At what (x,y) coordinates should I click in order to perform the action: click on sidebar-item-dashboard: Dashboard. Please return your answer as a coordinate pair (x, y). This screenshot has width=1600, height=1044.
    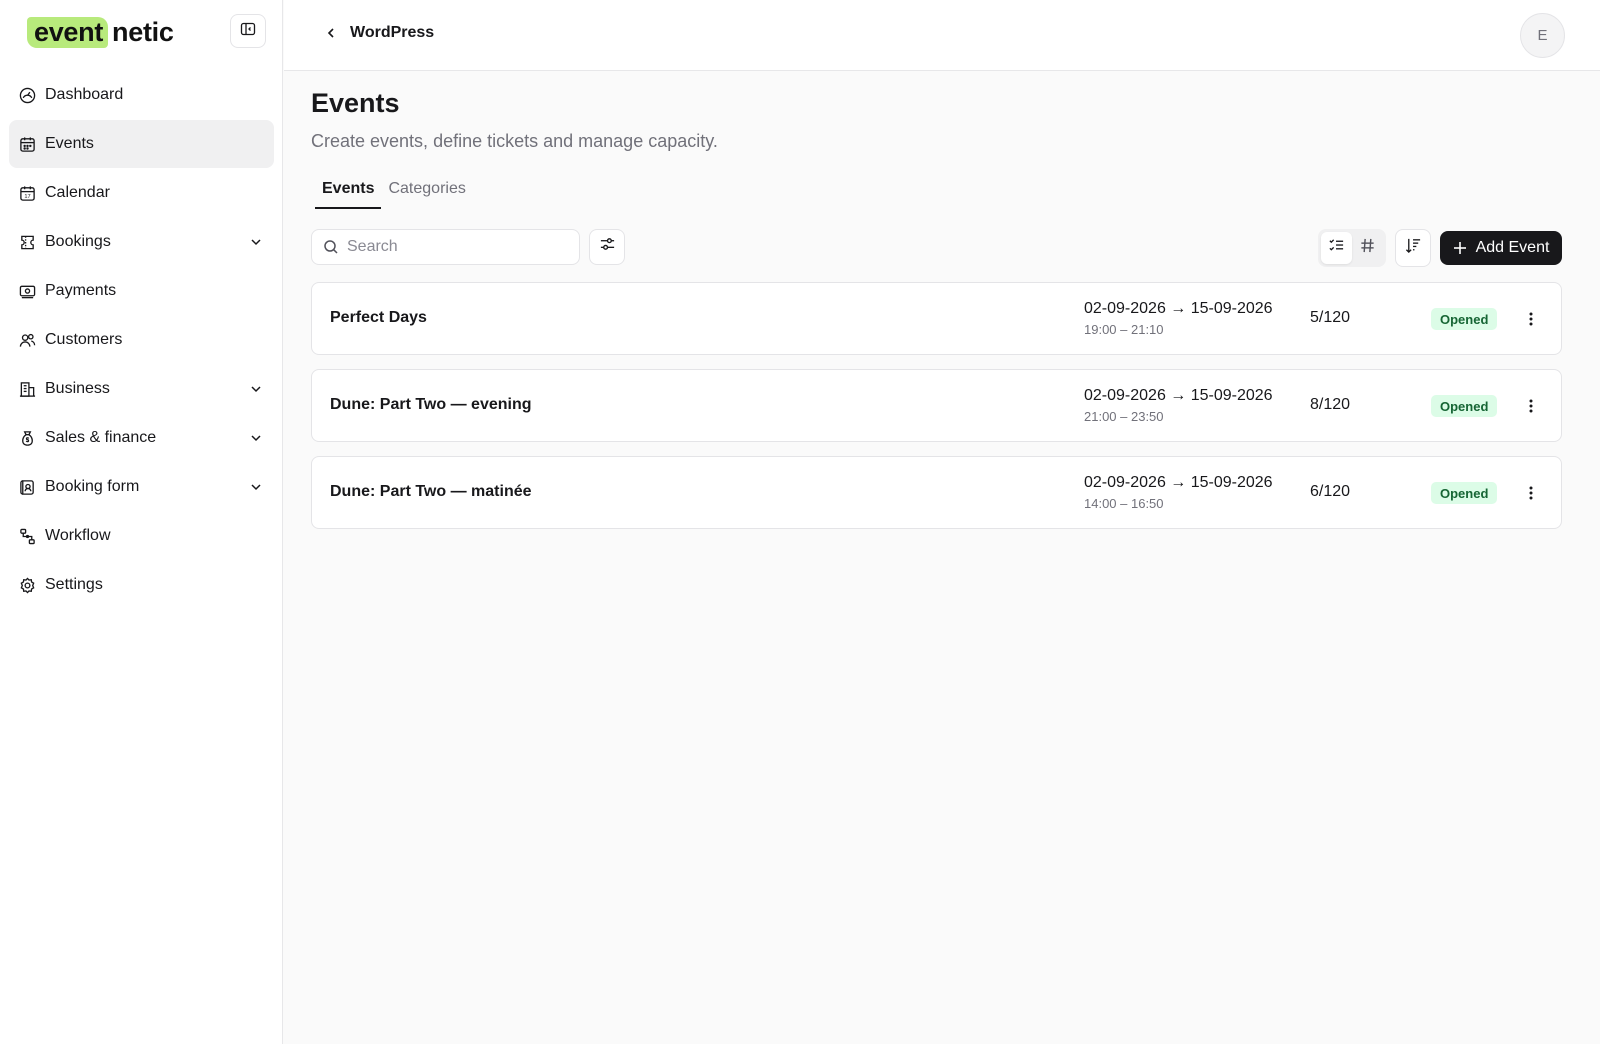
    Looking at the image, I should click on (141, 95).